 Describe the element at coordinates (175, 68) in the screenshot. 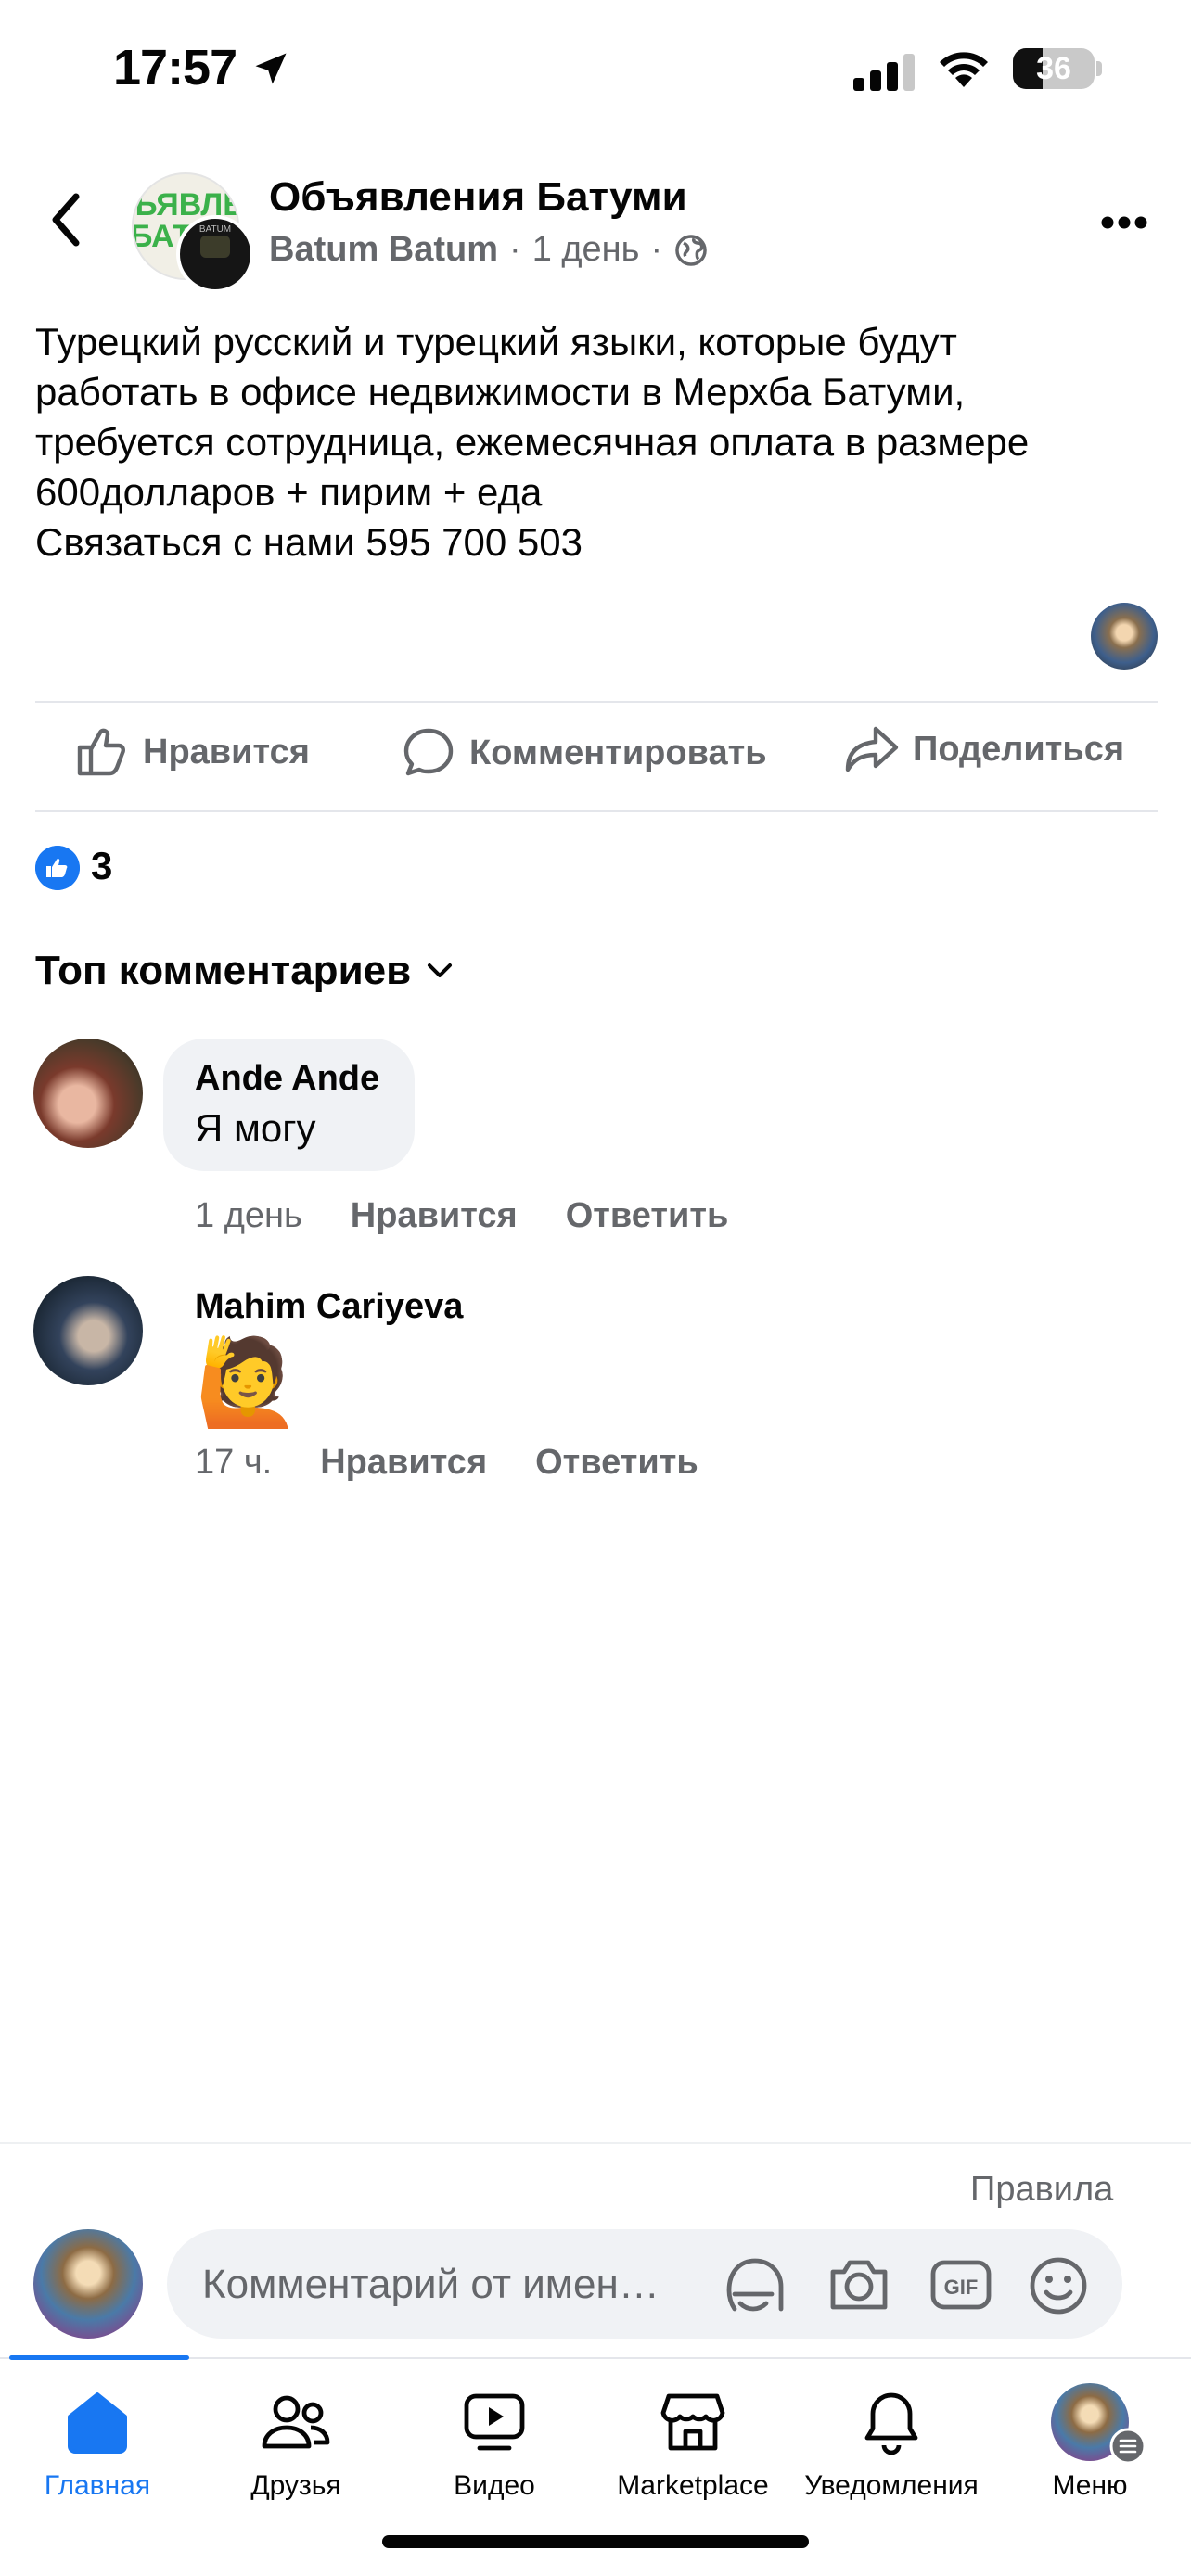

I see `status-time: 17:57` at that location.